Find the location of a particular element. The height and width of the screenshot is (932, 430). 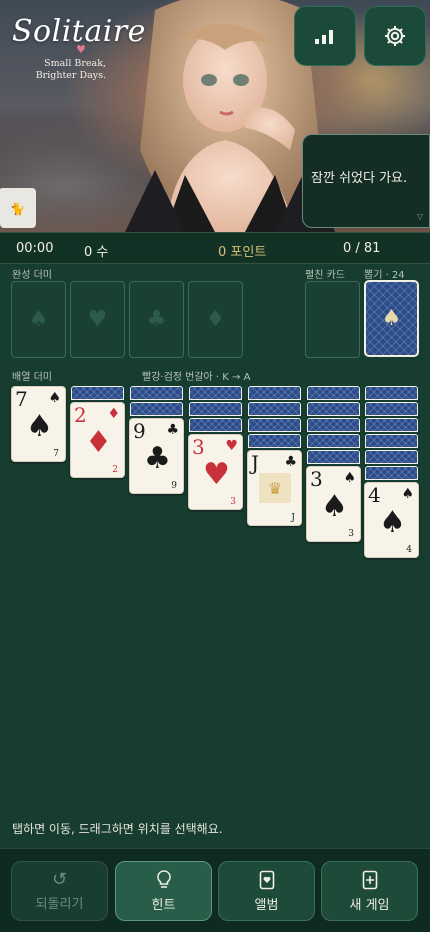

waste-pile is located at coordinates (332, 319).